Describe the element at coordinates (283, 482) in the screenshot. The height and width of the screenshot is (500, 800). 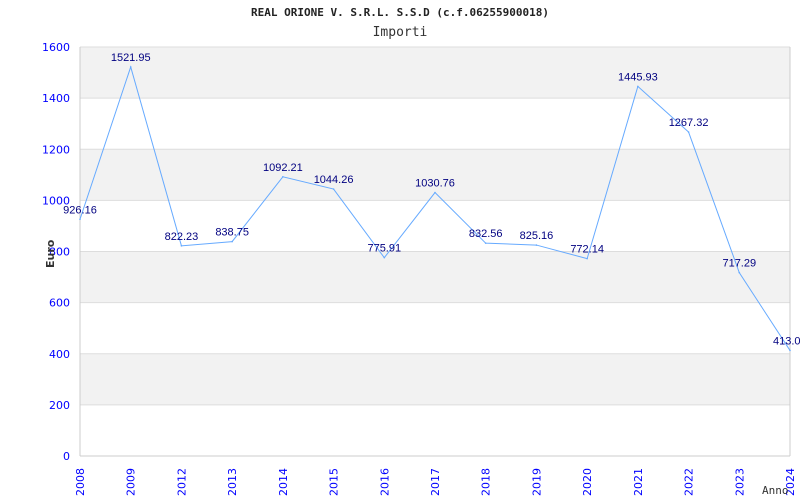
I see `x-tick-label: 2014` at that location.